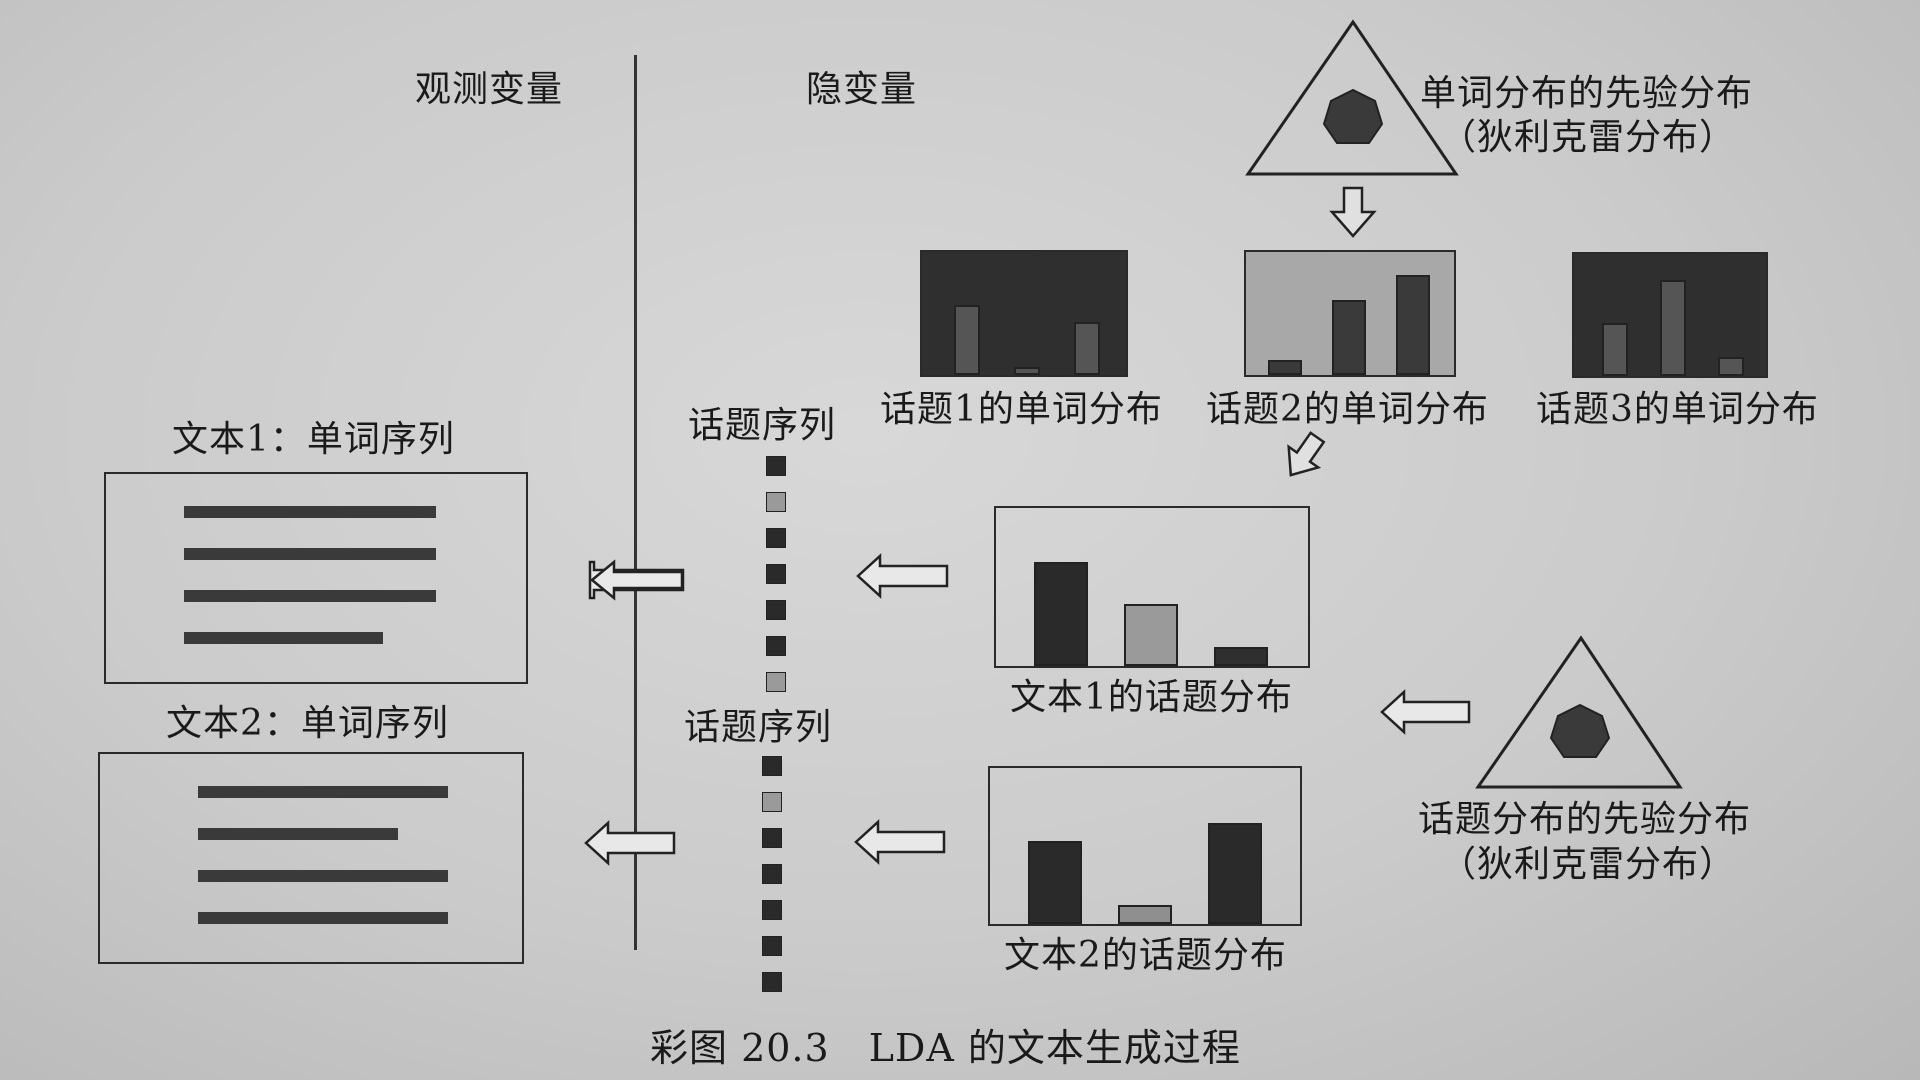 The width and height of the screenshot is (1920, 1080). What do you see at coordinates (637, 580) in the screenshot?
I see `arrow-left-icon-1-head` at bounding box center [637, 580].